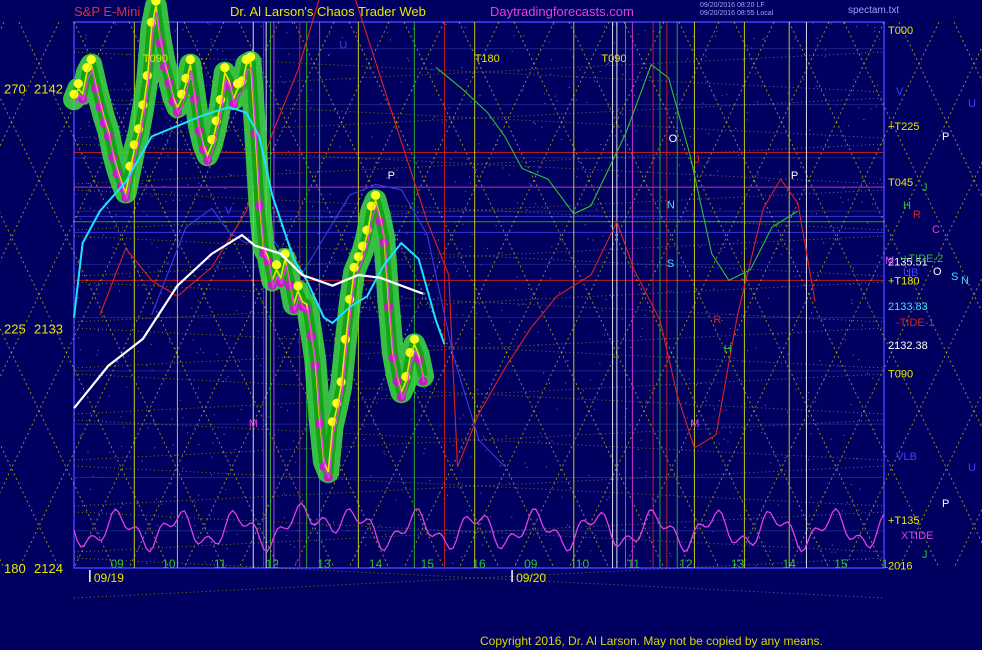 This screenshot has width=982, height=650. Describe the element at coordinates (900, 375) in the screenshot. I see `right-axis-label: T090` at that location.